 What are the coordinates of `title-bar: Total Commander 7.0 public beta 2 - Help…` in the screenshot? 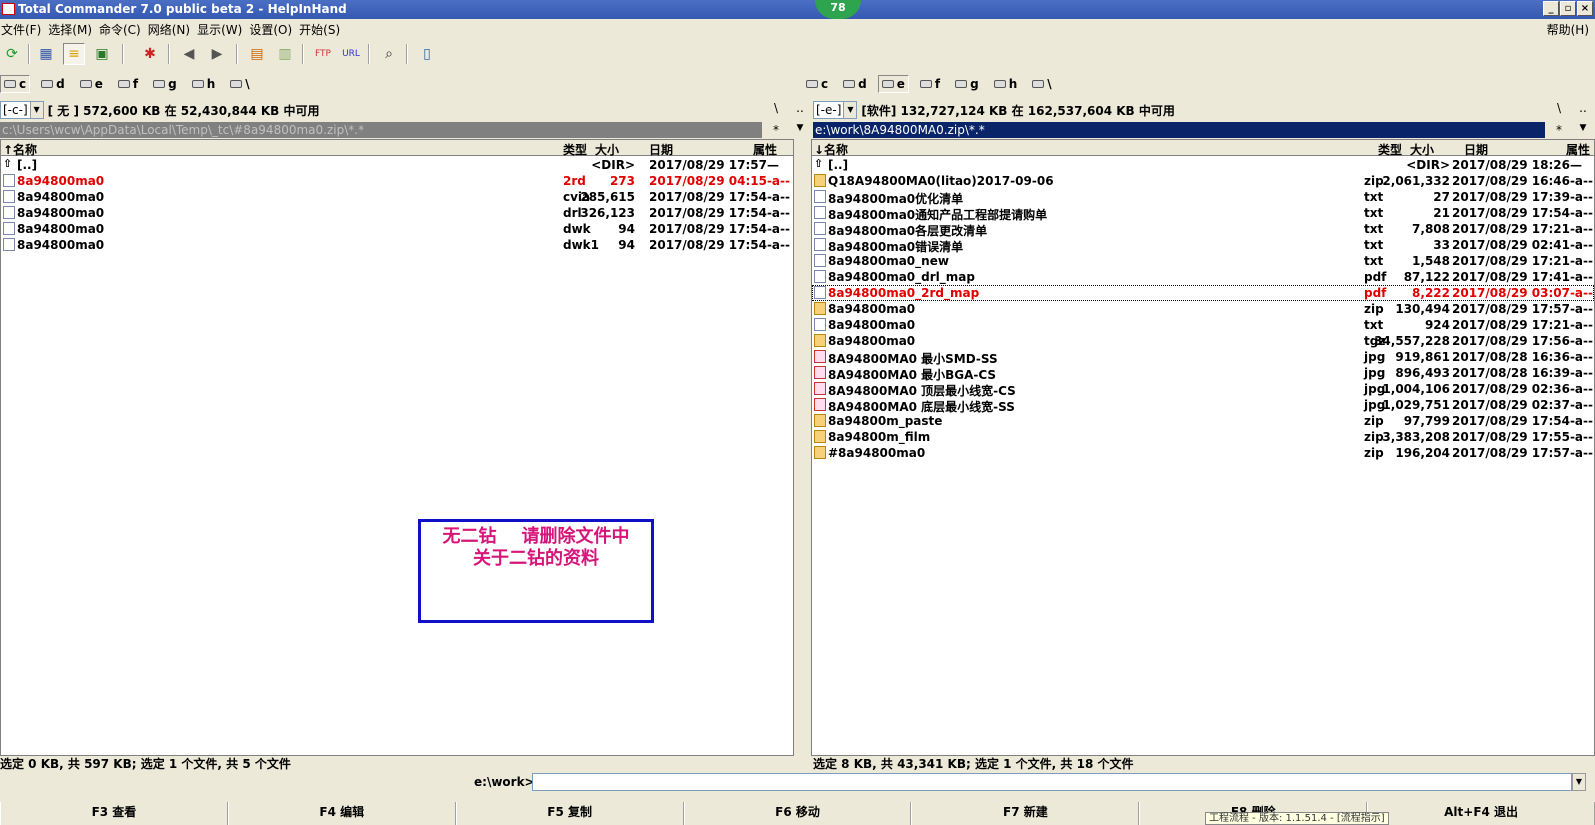 It's located at (797, 9).